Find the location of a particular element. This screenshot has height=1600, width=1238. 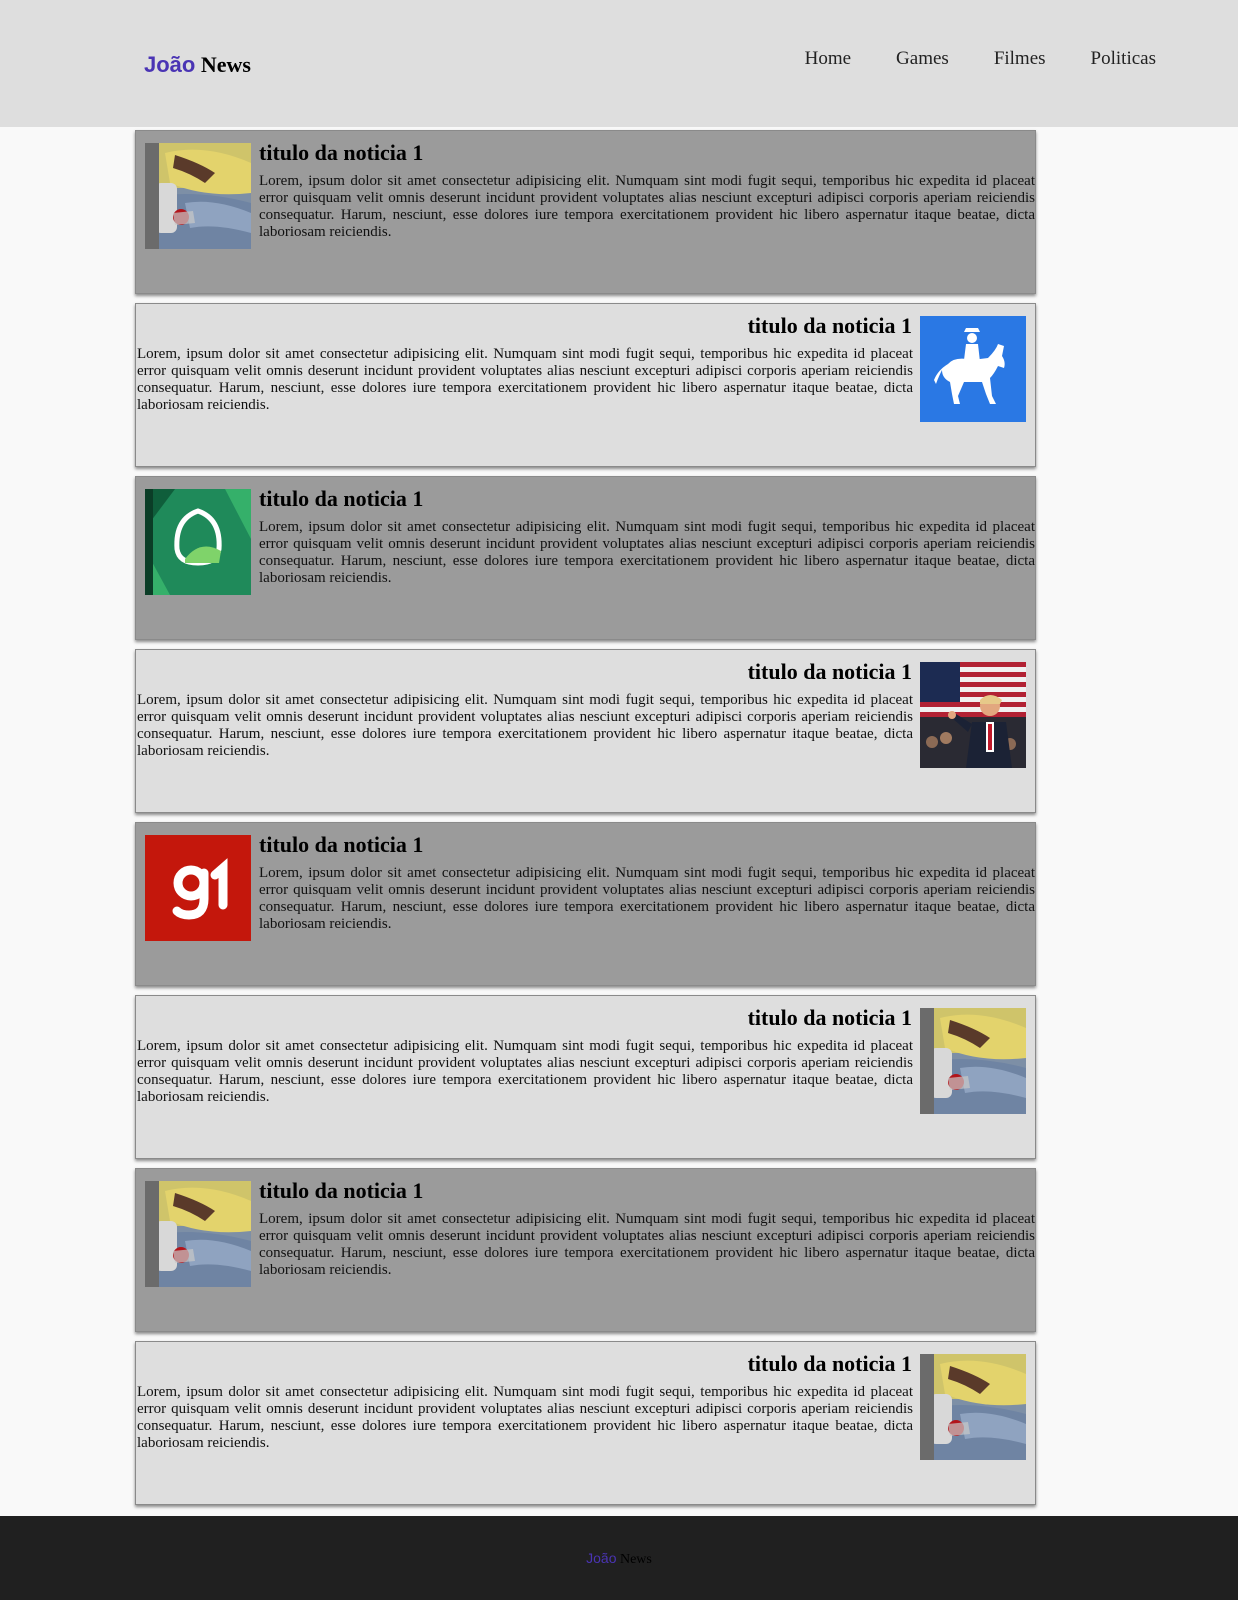

footer-logo-first-word: João is located at coordinates (601, 1558).